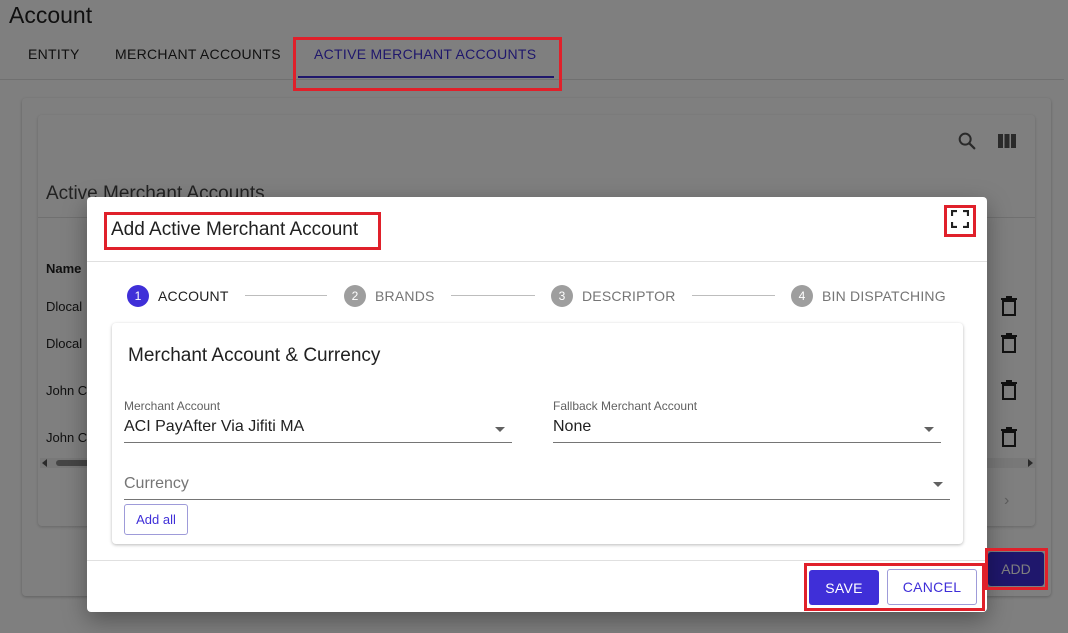 The image size is (1068, 633). Describe the element at coordinates (747, 421) in the screenshot. I see `fallback-merchant-account-select: Fallback Merchant Account None` at that location.